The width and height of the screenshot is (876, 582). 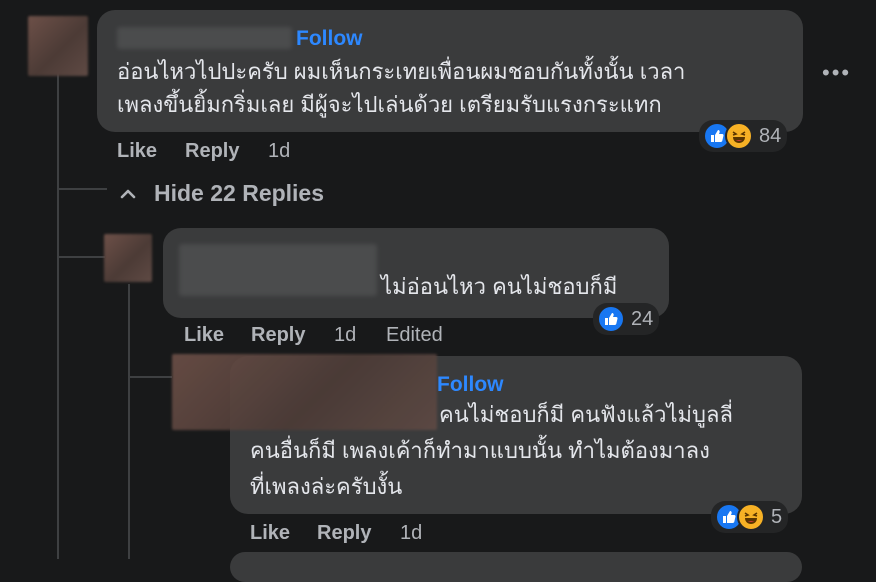 I want to click on comment-text-line: ที่เพลงล่ะครับงั้น, so click(x=326, y=486).